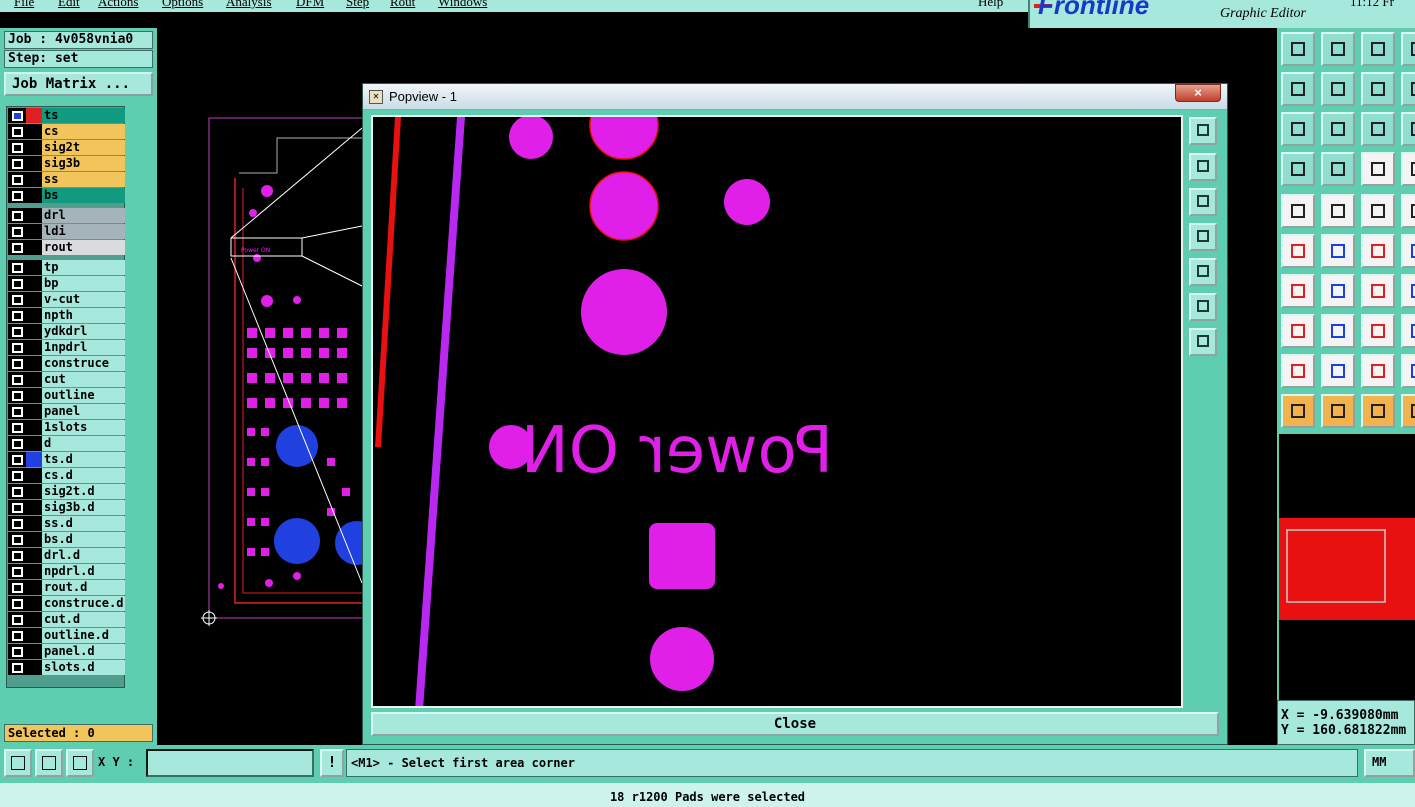 This screenshot has width=1415, height=807. I want to click on slant-line-button, so click(1338, 291).